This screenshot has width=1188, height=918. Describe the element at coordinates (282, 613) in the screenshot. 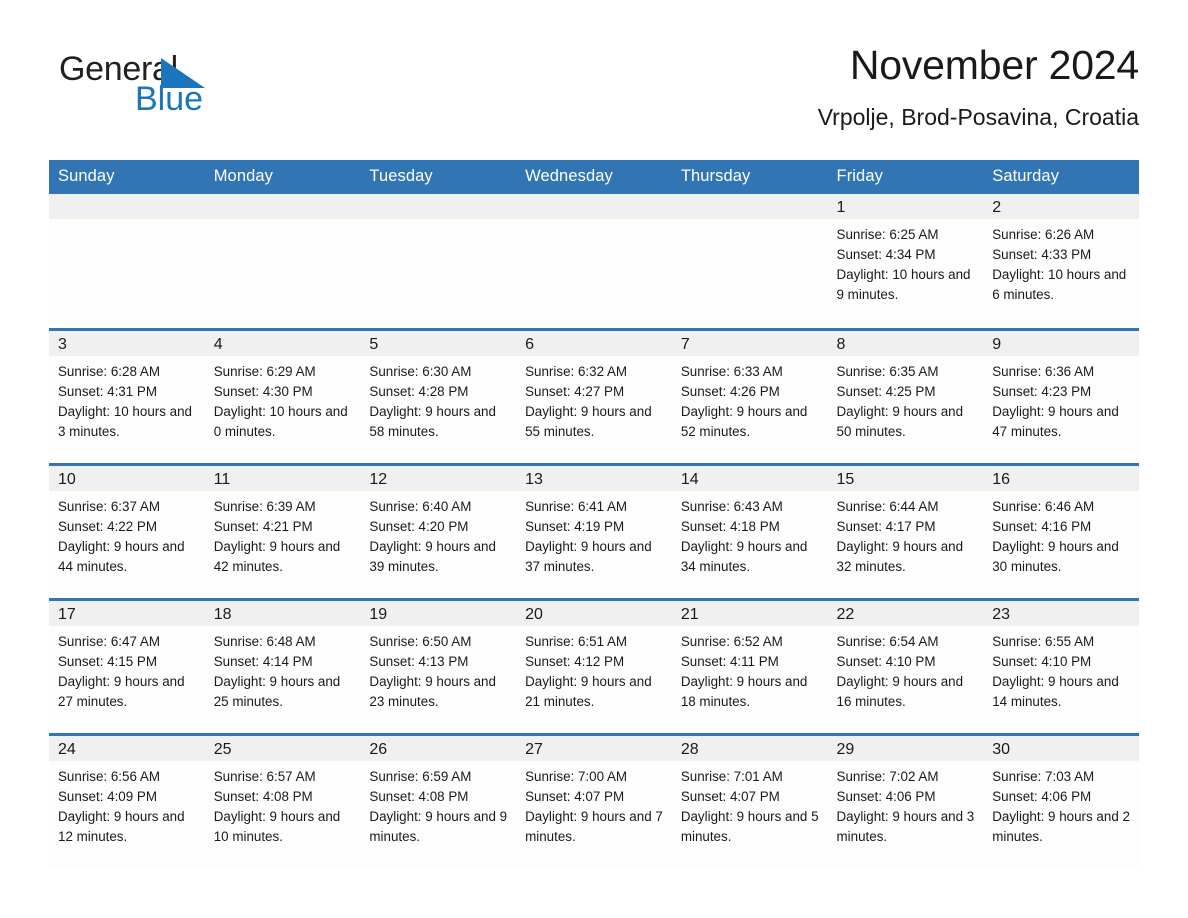

I see `day-number: 18` at that location.